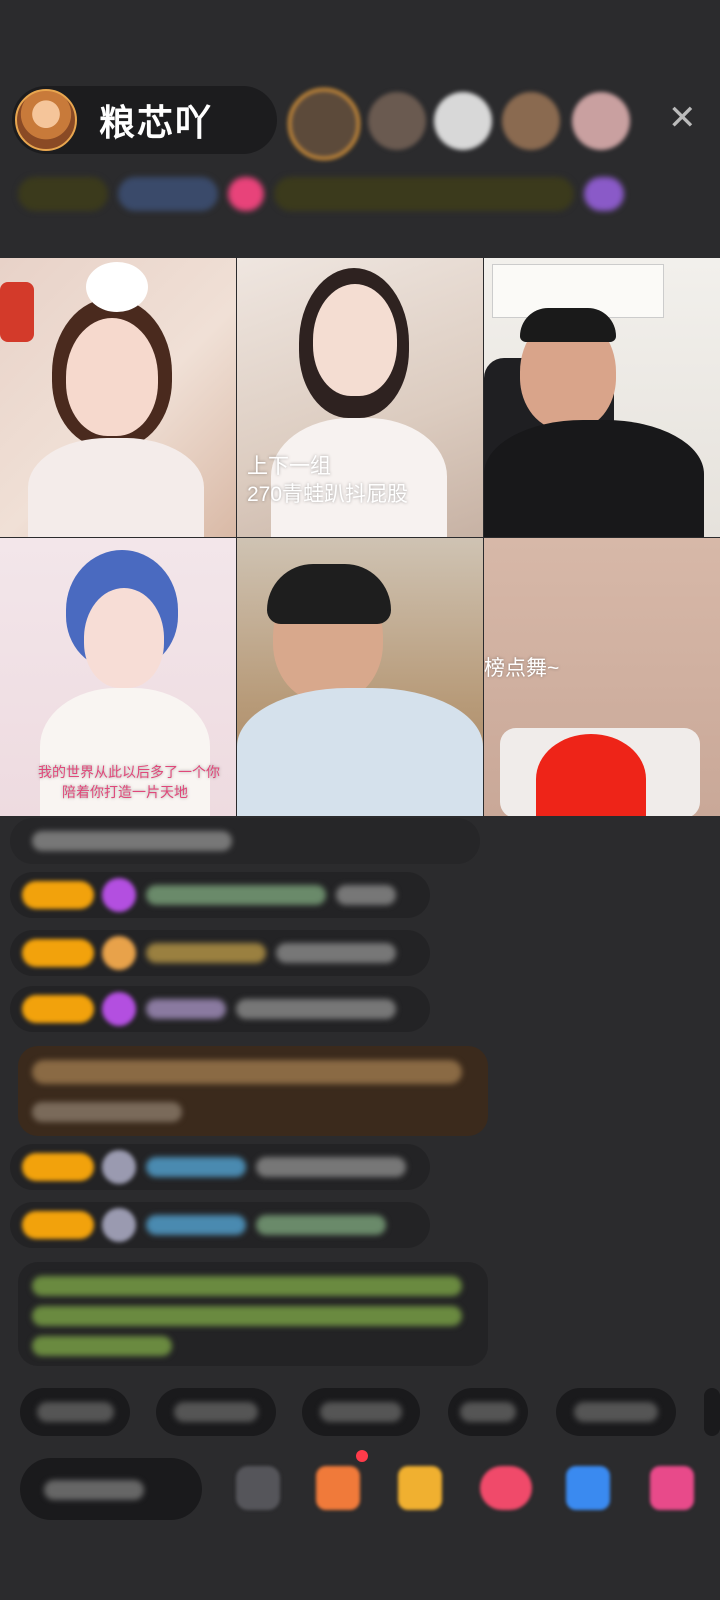  Describe the element at coordinates (289, 466) in the screenshot. I see `tile-caption-line1: 上下一组` at that location.